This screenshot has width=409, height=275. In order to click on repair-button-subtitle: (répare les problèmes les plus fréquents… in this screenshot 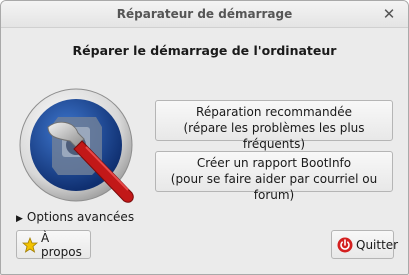, I will do `click(274, 136)`.